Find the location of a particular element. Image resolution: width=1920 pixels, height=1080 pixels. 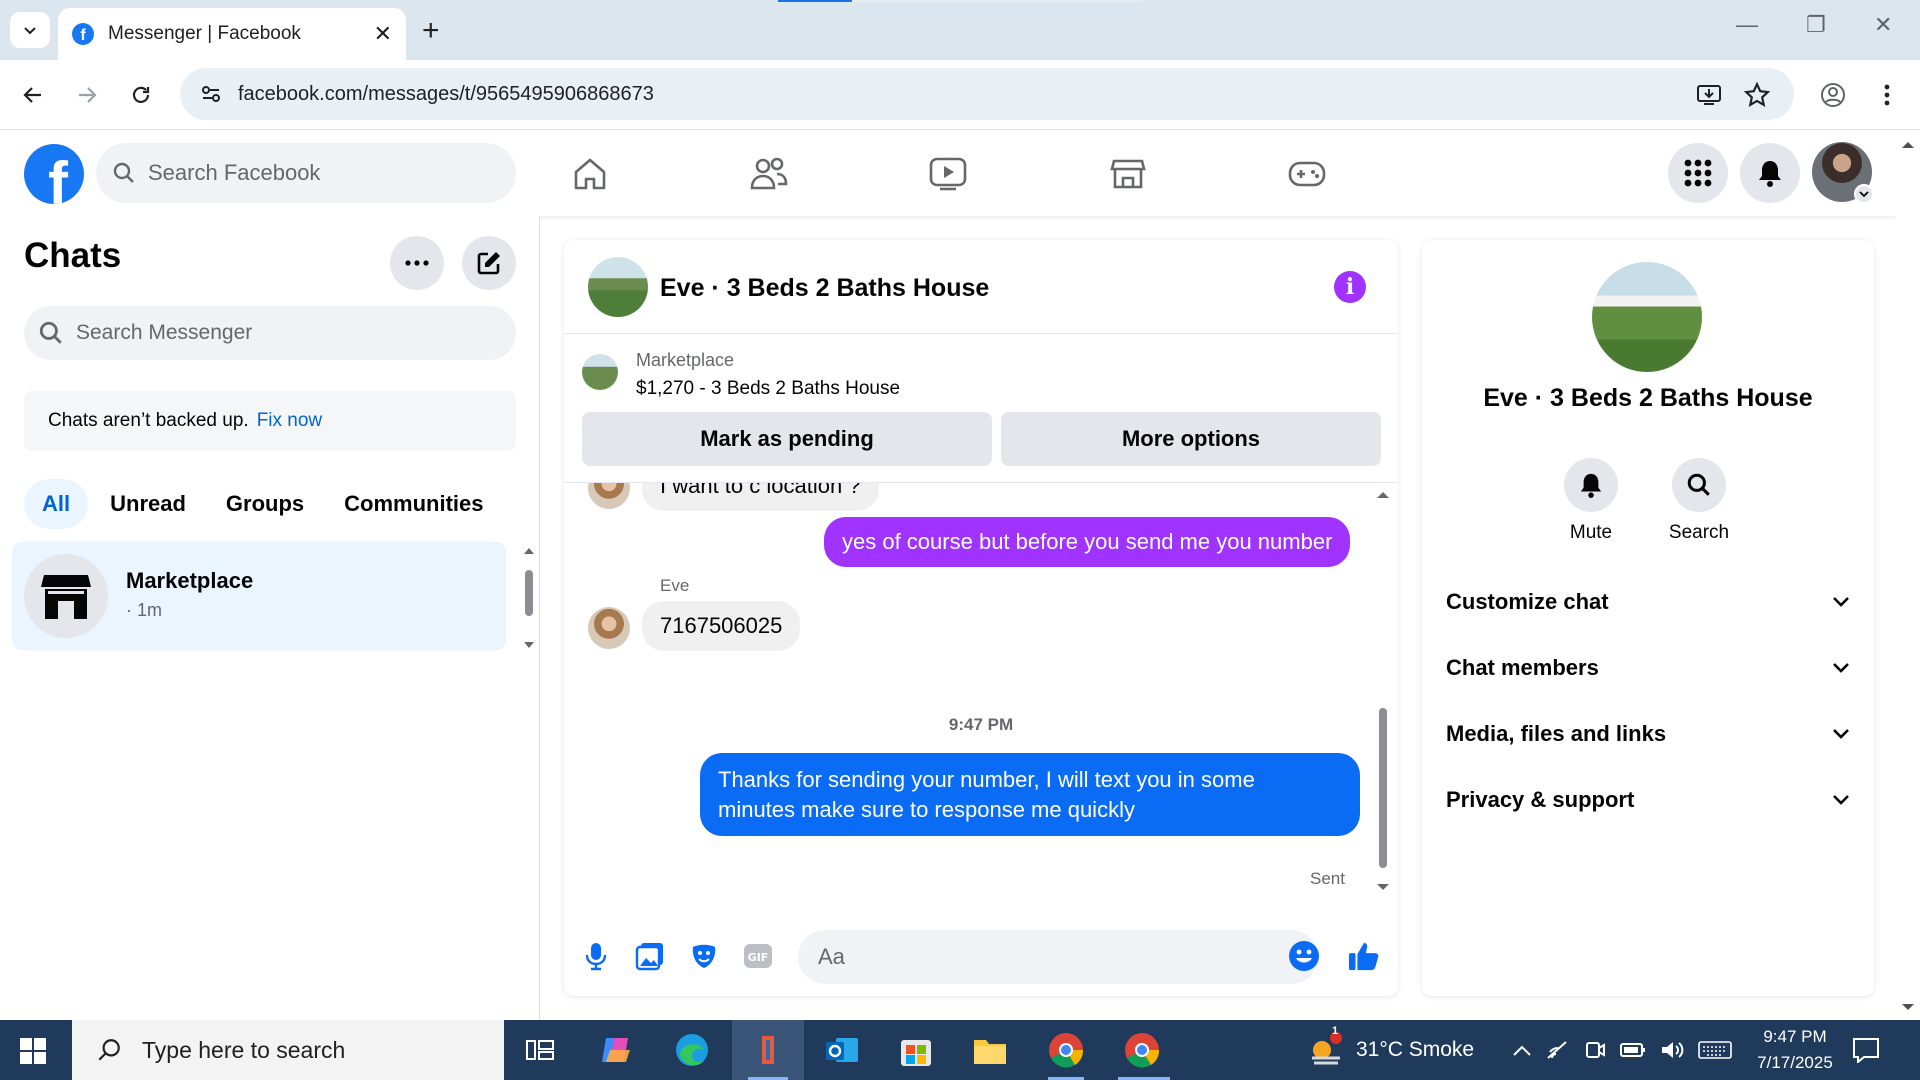

listing-title: $1,270 - 3 Beds 2 Baths House is located at coordinates (768, 389).